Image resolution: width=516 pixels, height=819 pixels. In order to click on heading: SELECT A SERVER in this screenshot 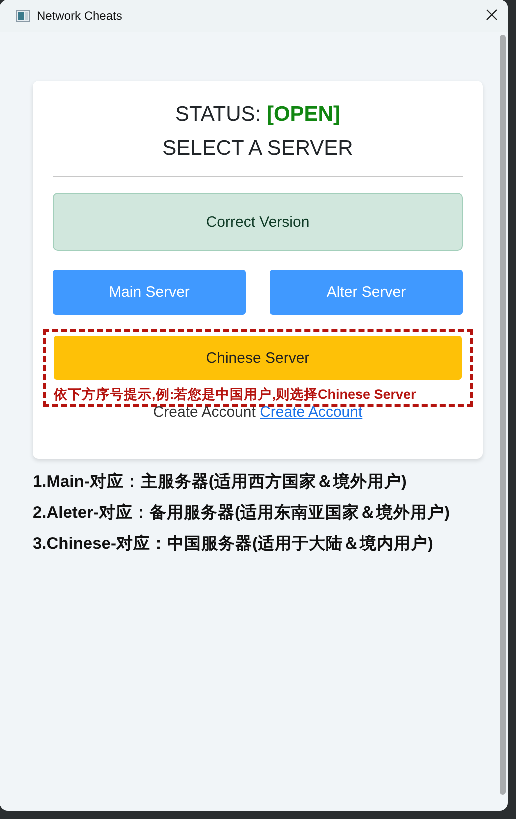, I will do `click(258, 149)`.